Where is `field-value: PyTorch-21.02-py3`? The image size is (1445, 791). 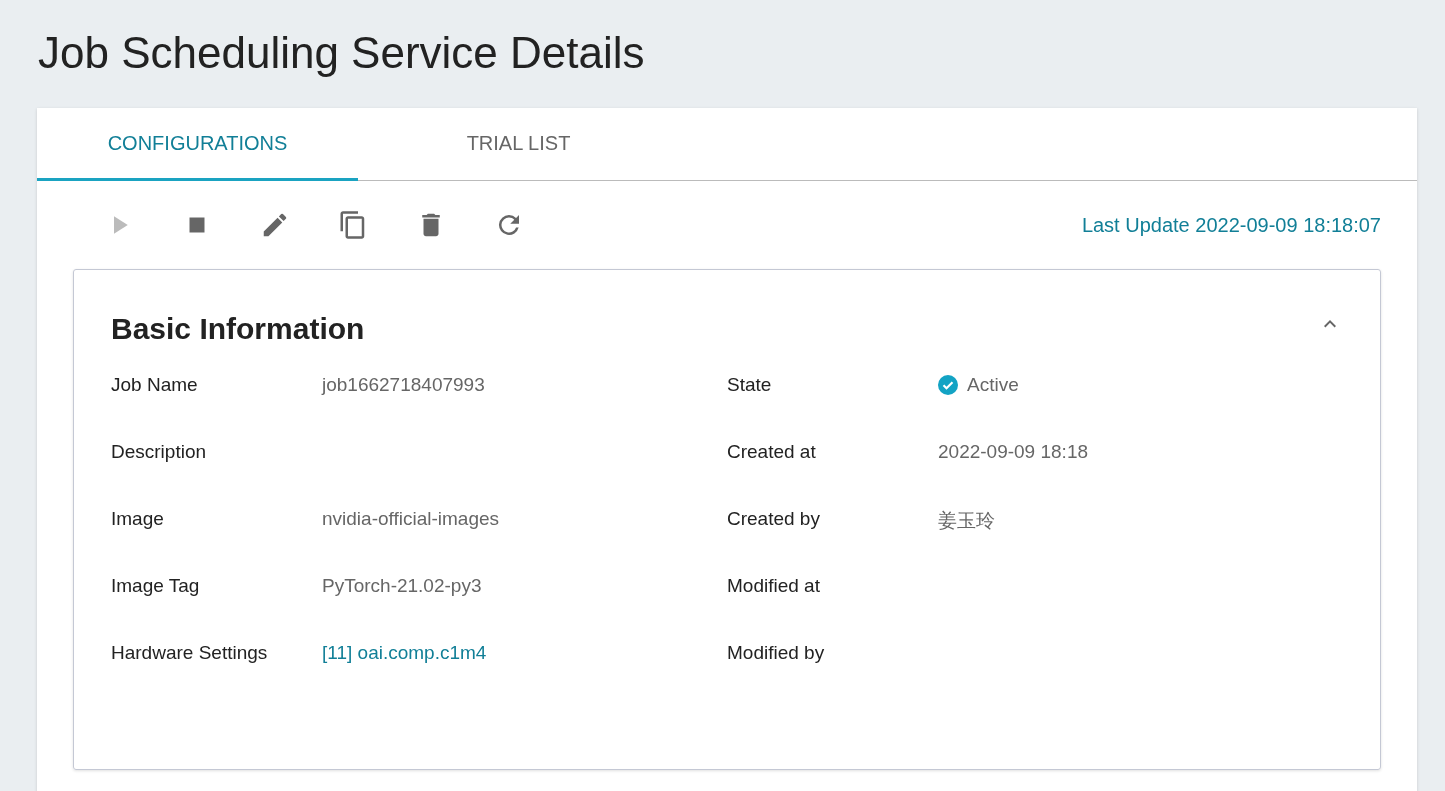 field-value: PyTorch-21.02-py3 is located at coordinates (402, 586).